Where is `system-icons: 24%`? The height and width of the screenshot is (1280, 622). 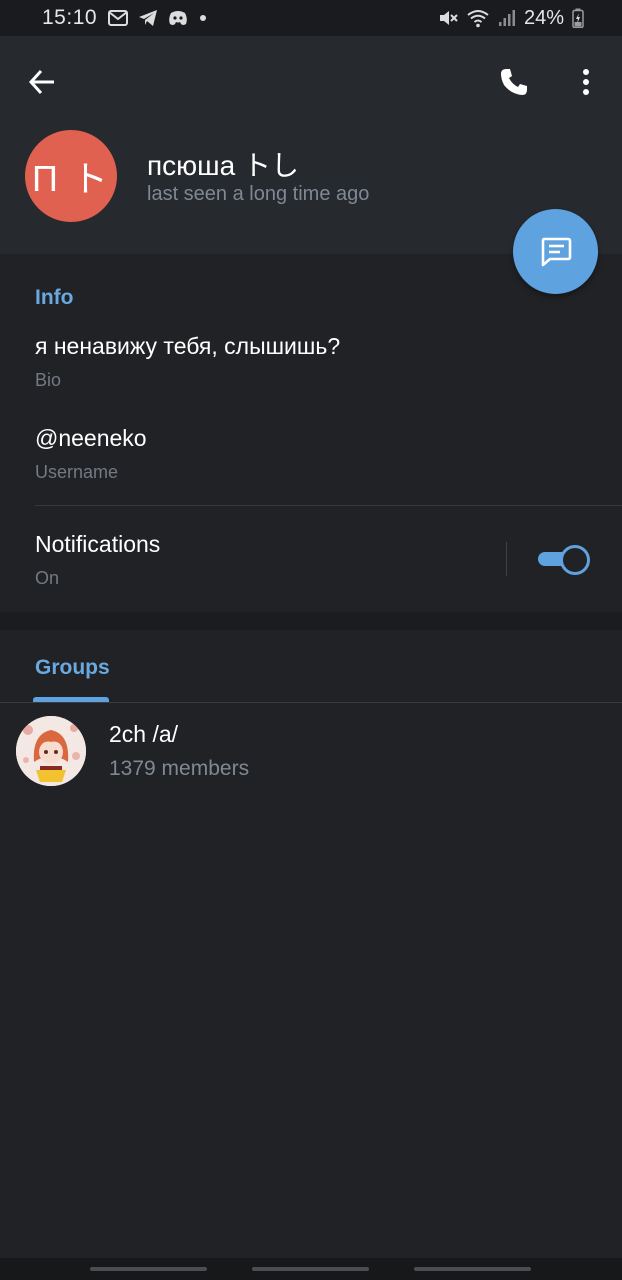
system-icons: 24% is located at coordinates (511, 18).